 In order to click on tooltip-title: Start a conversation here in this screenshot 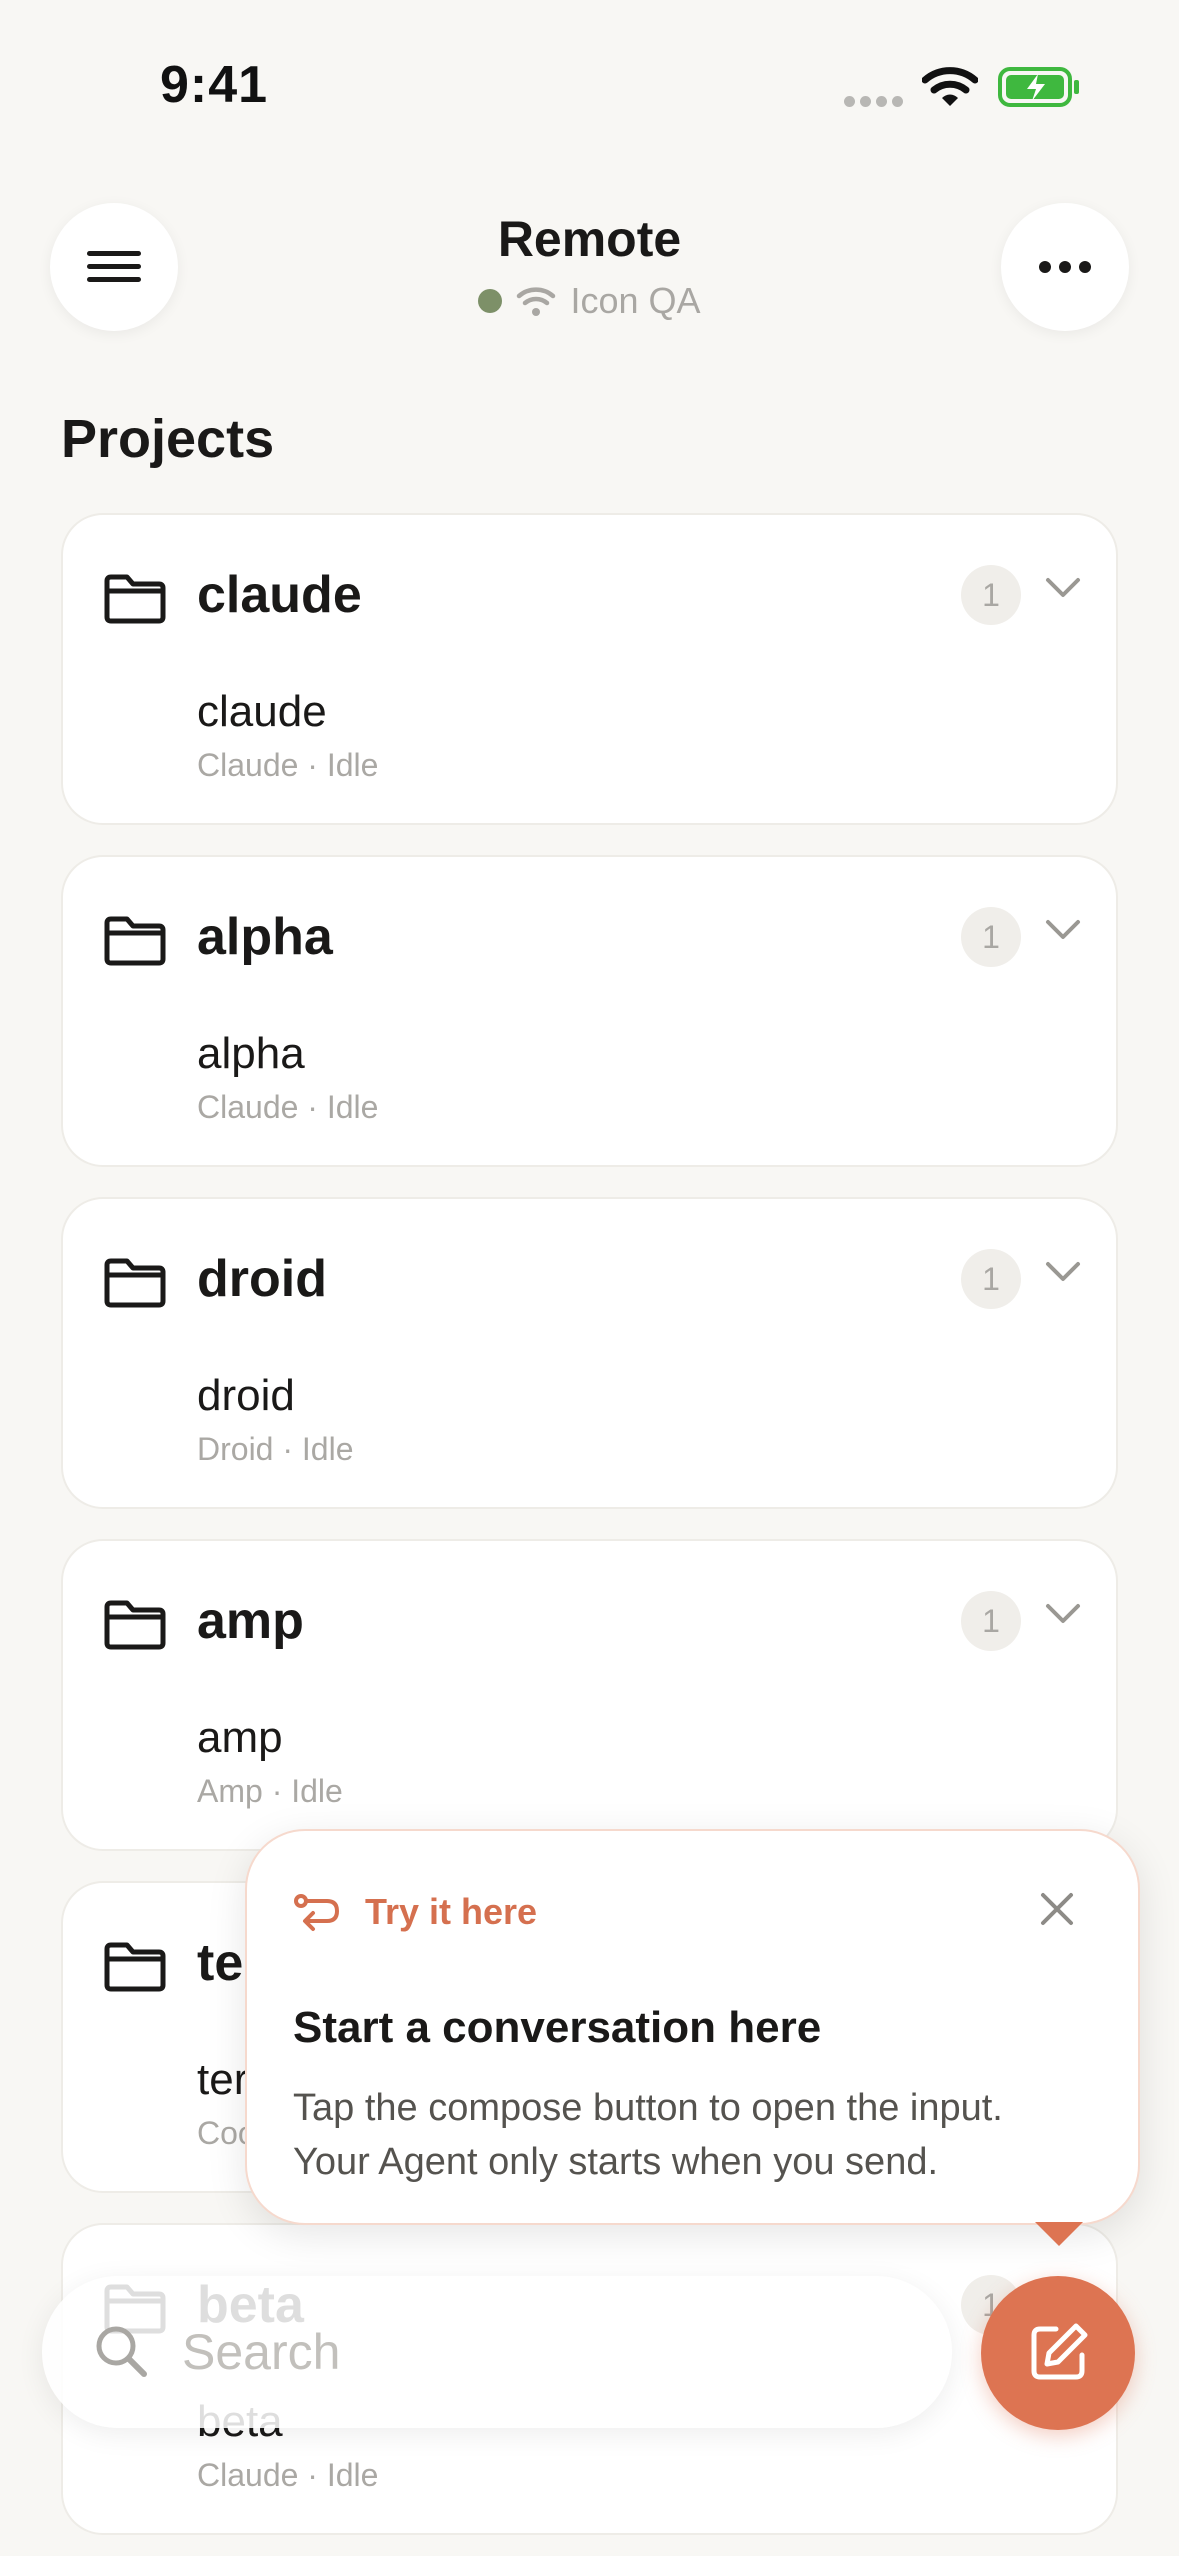, I will do `click(557, 2027)`.